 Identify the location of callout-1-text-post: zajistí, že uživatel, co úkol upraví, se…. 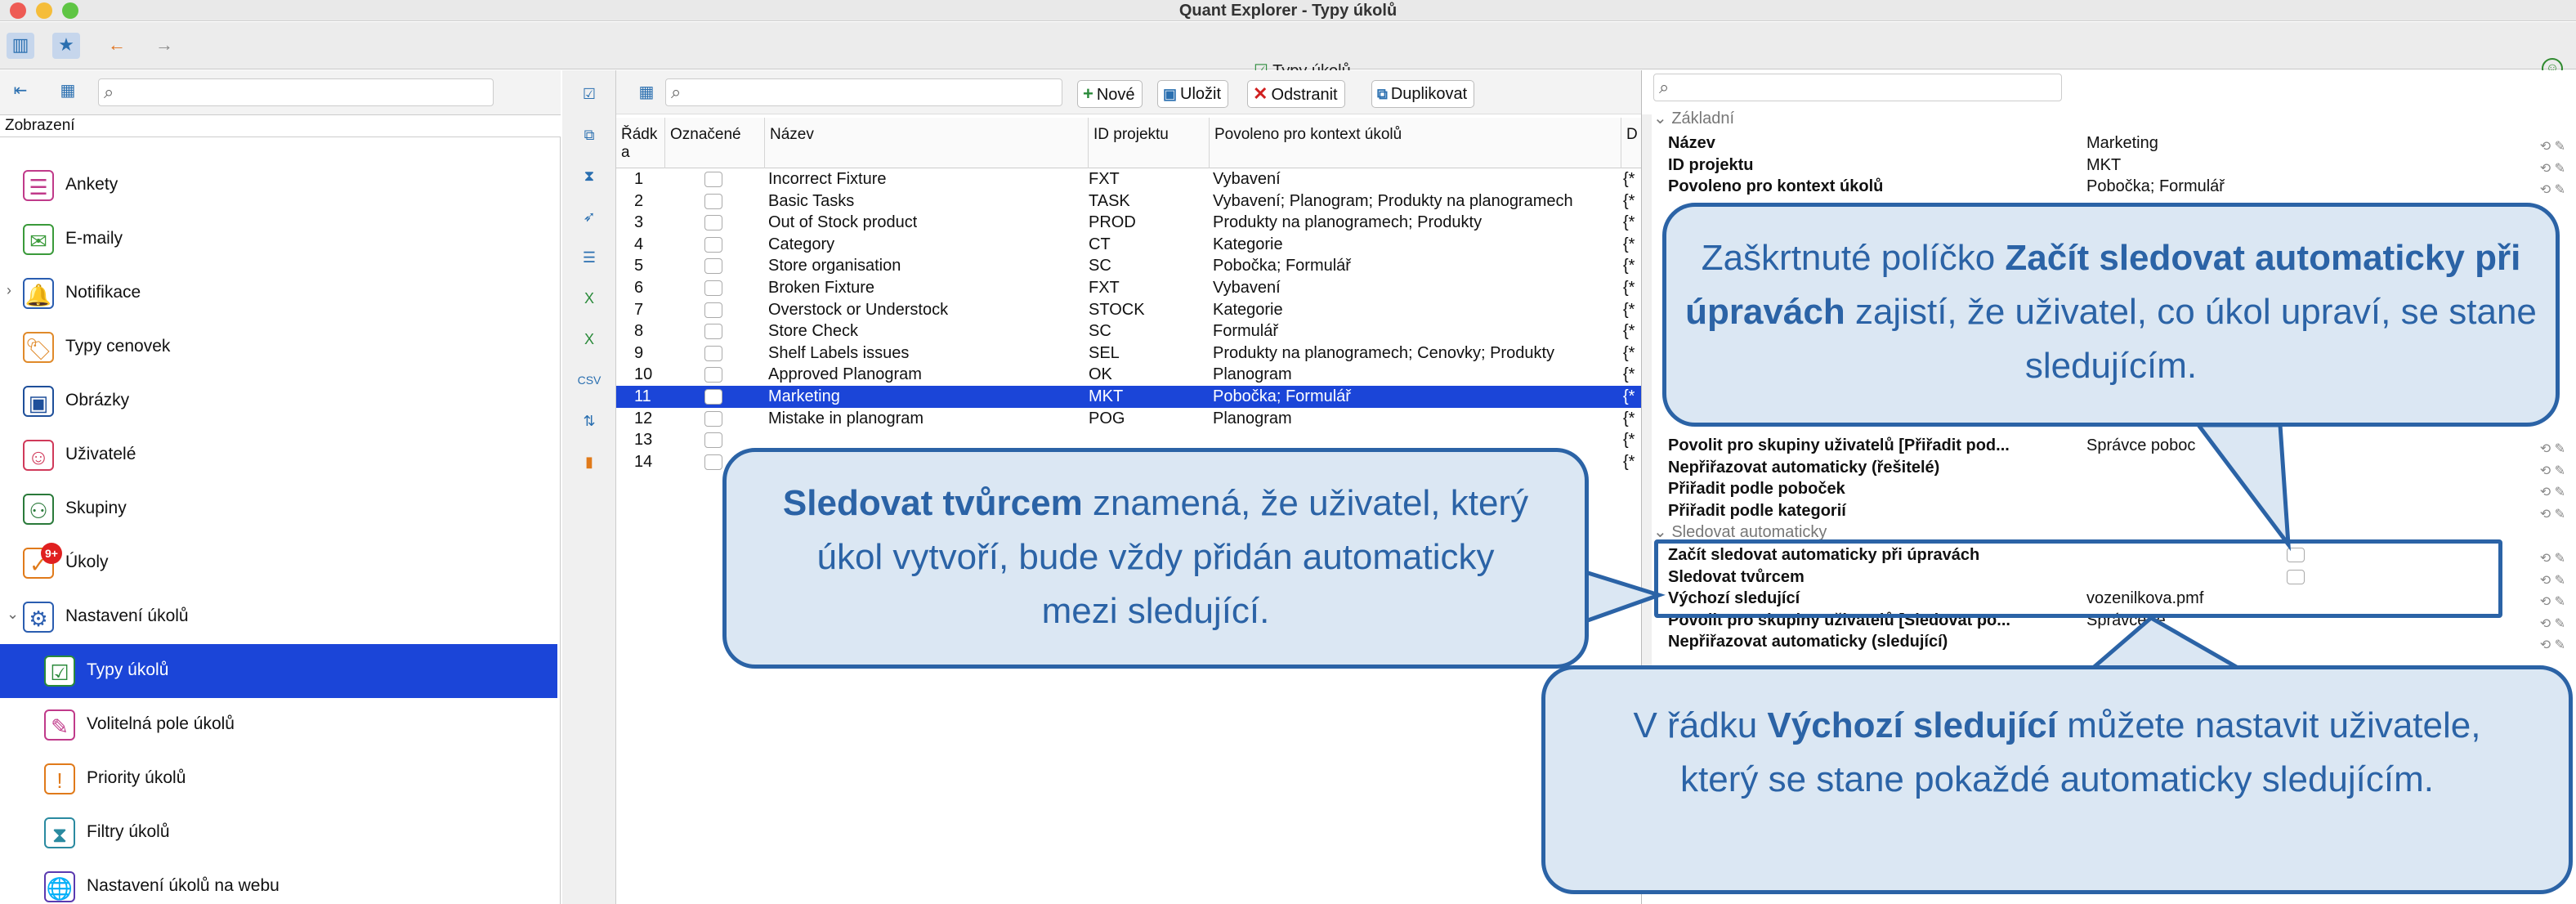
(2191, 339).